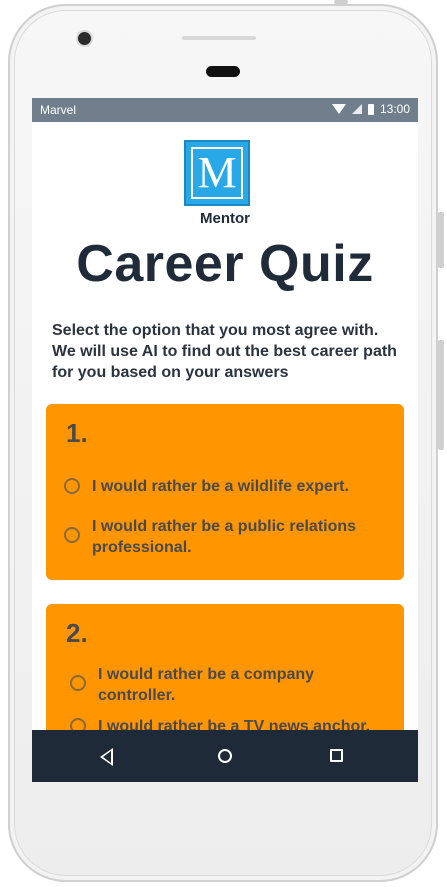 The image size is (447, 887). What do you see at coordinates (219, 38) in the screenshot?
I see `sensor-bar` at bounding box center [219, 38].